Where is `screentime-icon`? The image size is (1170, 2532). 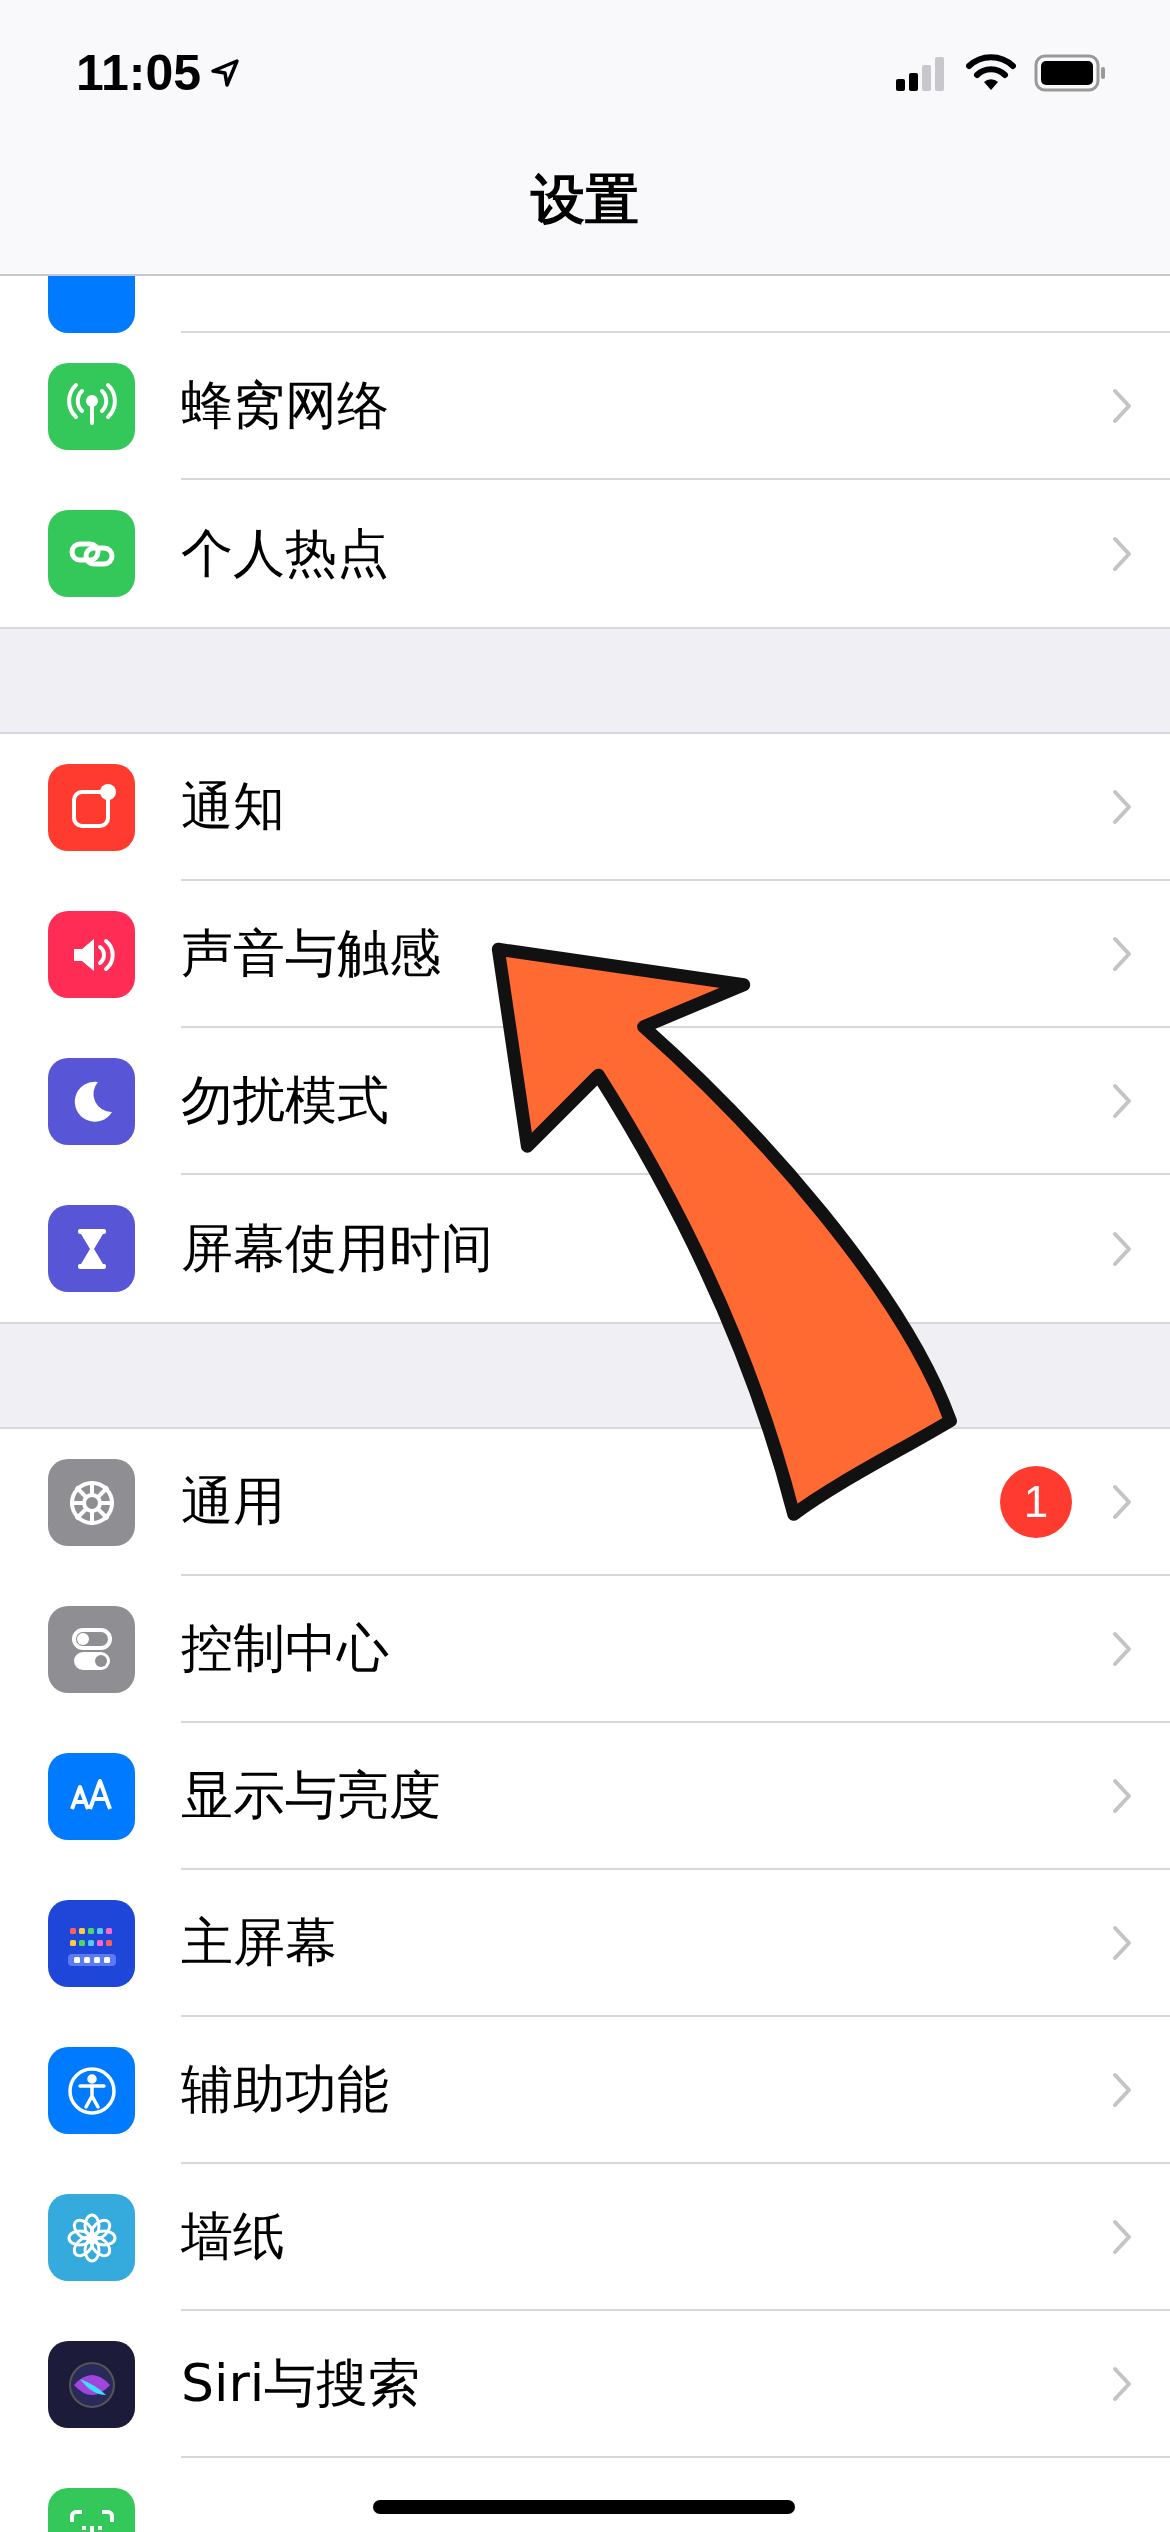 screentime-icon is located at coordinates (91, 1248).